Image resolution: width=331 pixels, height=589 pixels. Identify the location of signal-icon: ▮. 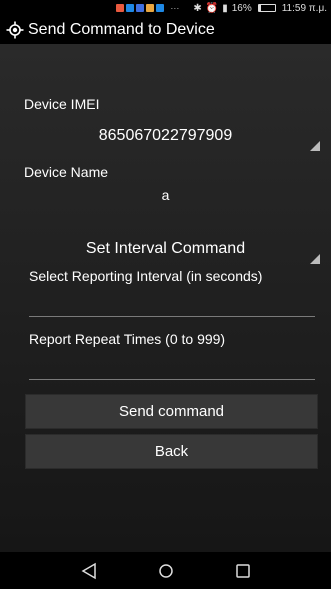
(225, 8).